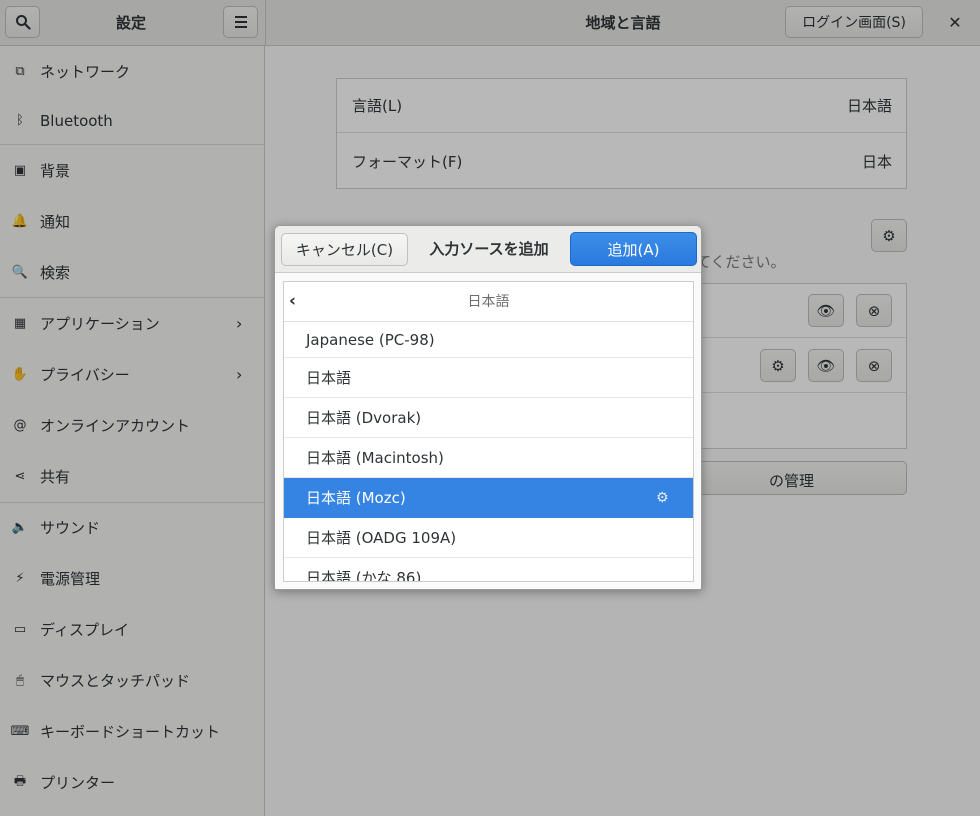 Image resolution: width=980 pixels, height=816 pixels. I want to click on input-source-item: 日本語 (OADG 109A), so click(488, 538).